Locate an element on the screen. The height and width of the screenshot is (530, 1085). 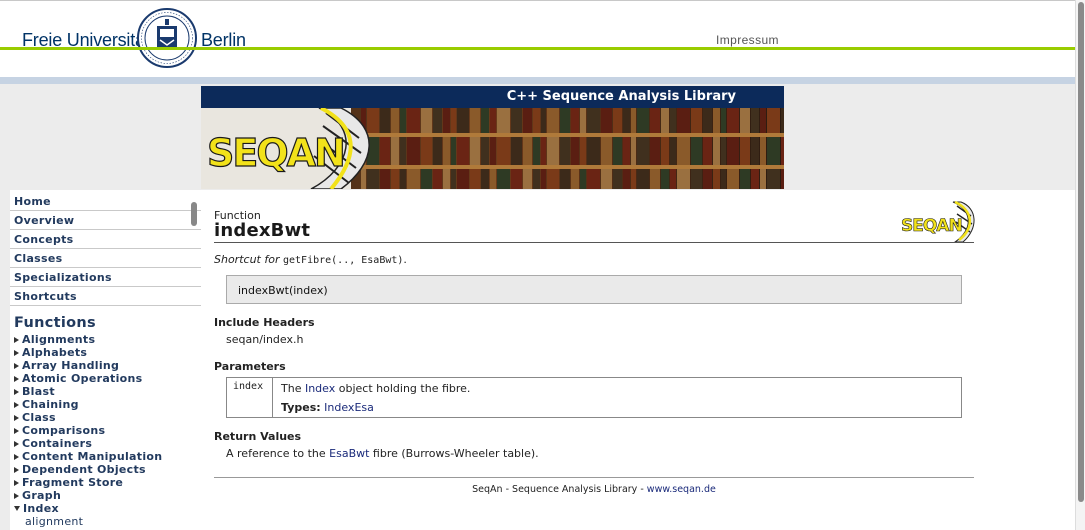
seqan-small-logo-icon: SEQAN is located at coordinates (938, 221).